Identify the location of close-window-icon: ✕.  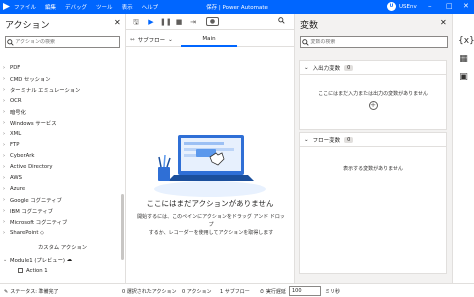
(466, 6).